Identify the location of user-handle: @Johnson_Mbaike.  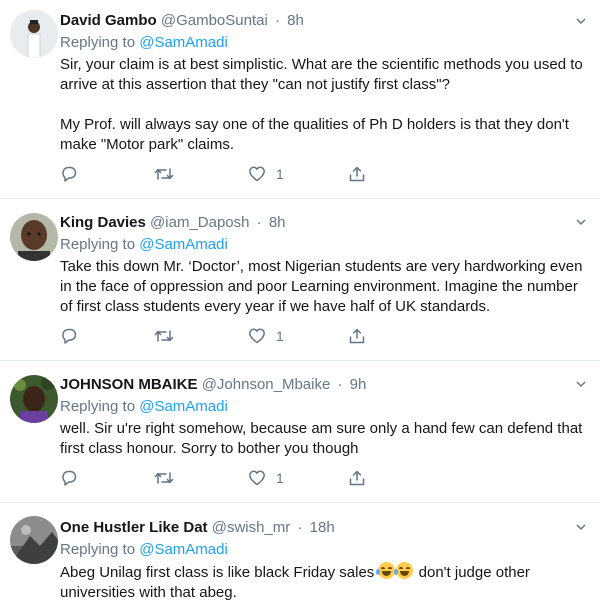
(266, 384).